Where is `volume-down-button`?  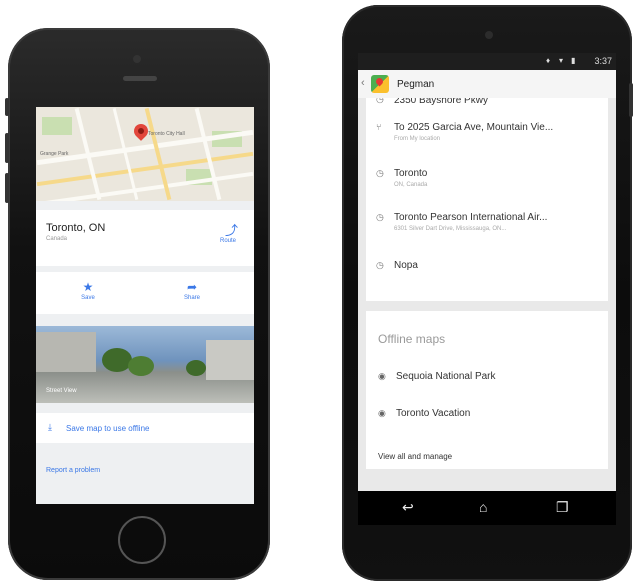 volume-down-button is located at coordinates (7, 188).